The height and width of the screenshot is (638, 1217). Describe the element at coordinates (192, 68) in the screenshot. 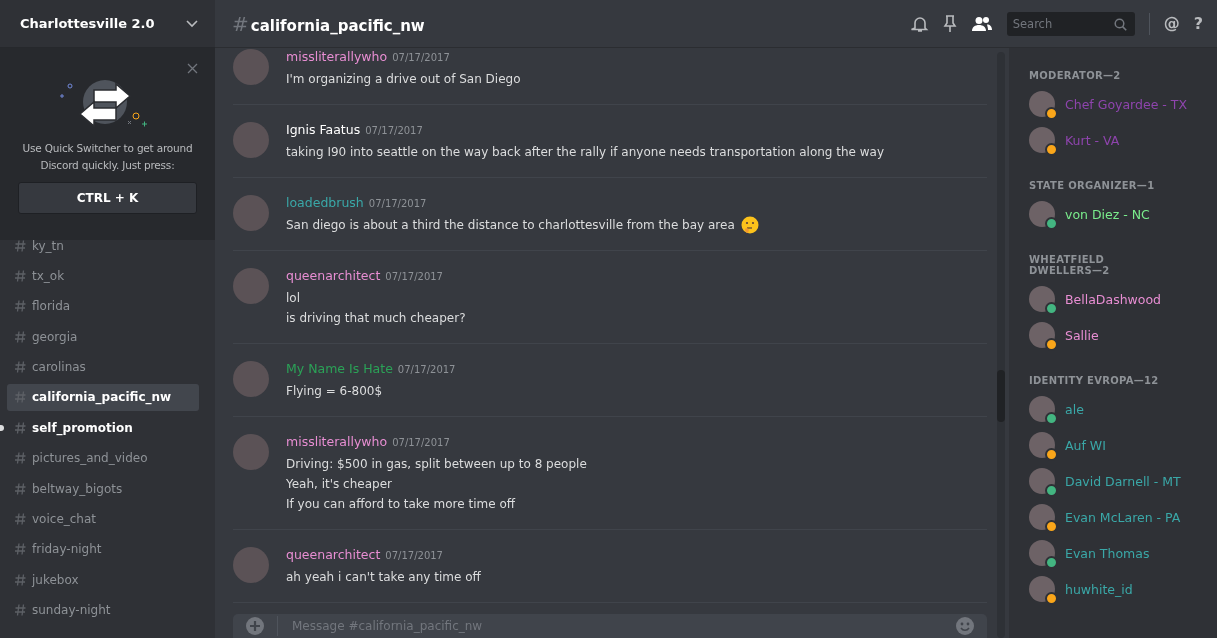

I see `close-icon` at that location.